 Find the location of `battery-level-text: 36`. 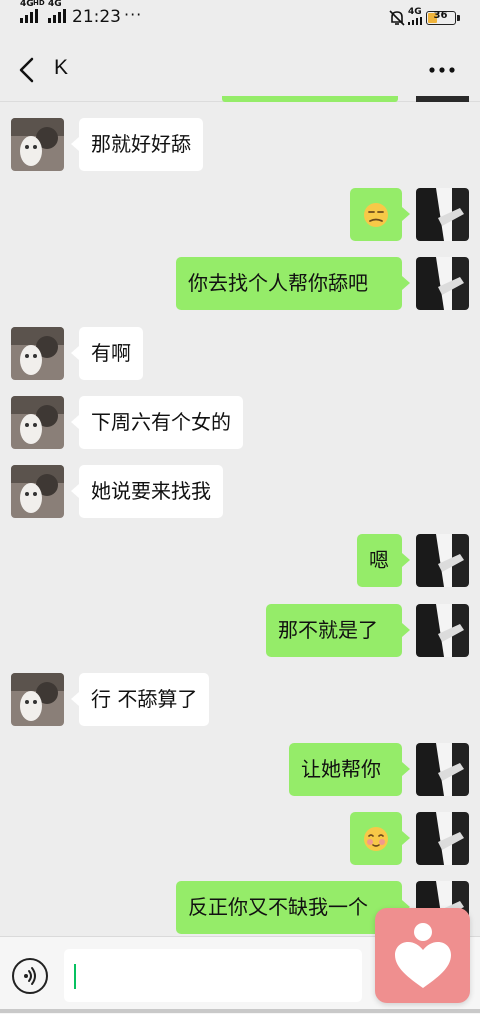

battery-level-text: 36 is located at coordinates (440, 15).